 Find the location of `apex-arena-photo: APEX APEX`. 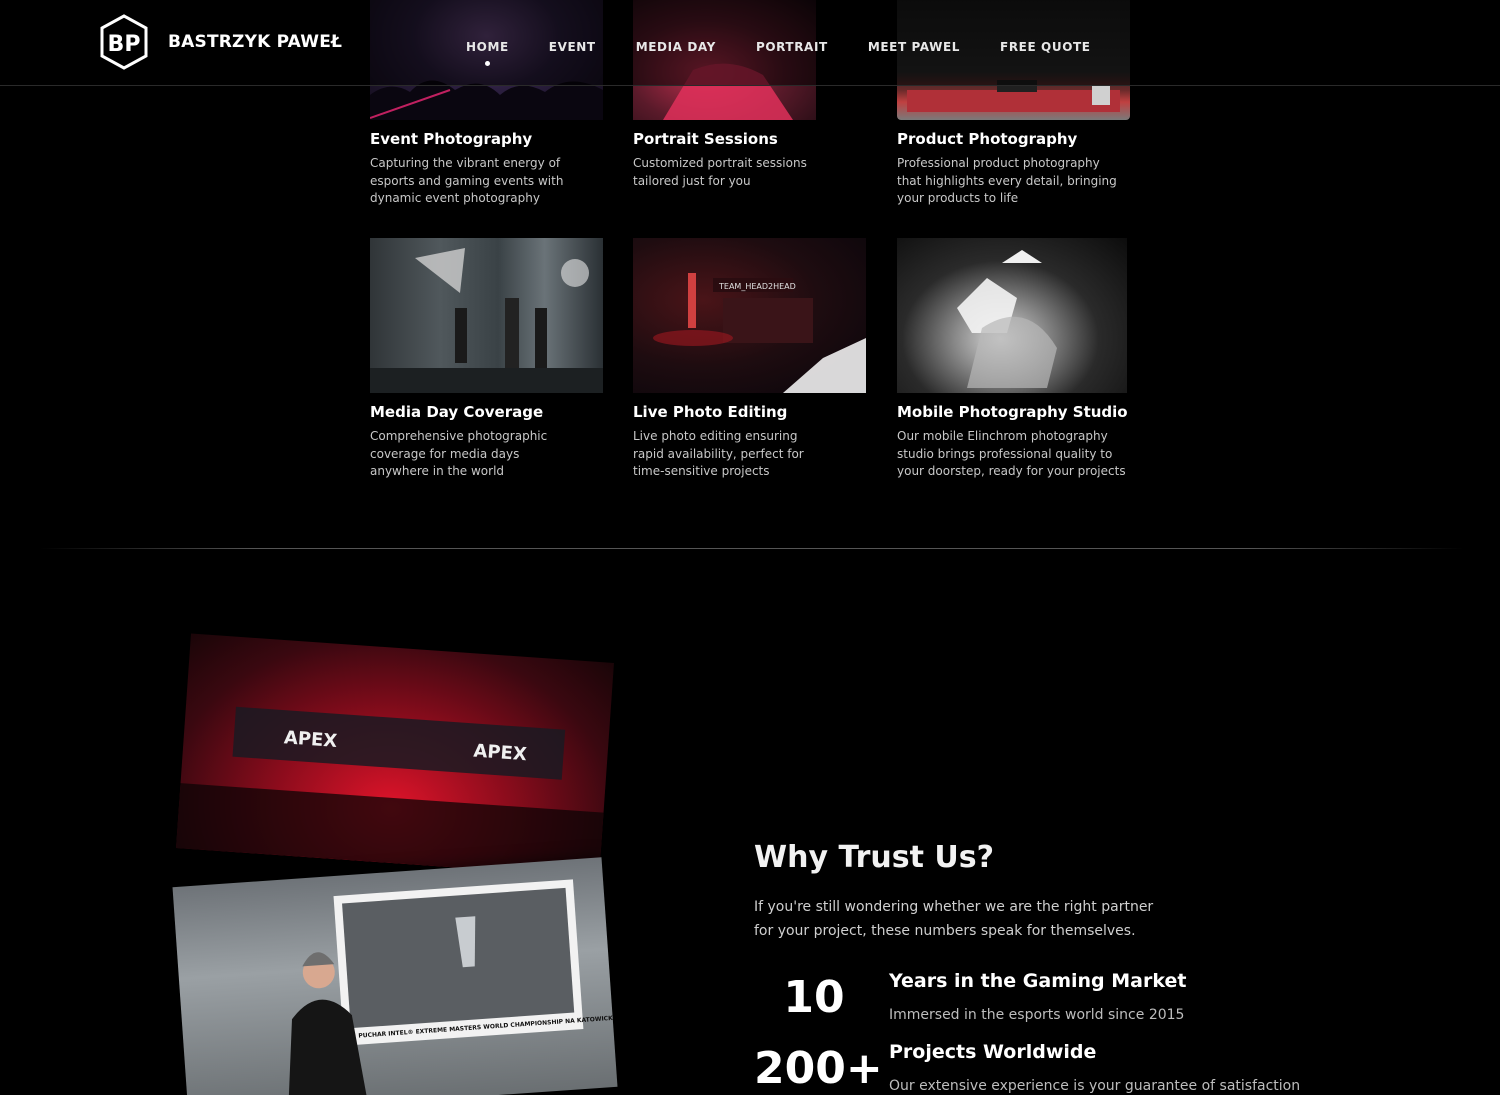

apex-arena-photo: APEX APEX is located at coordinates (395, 755).